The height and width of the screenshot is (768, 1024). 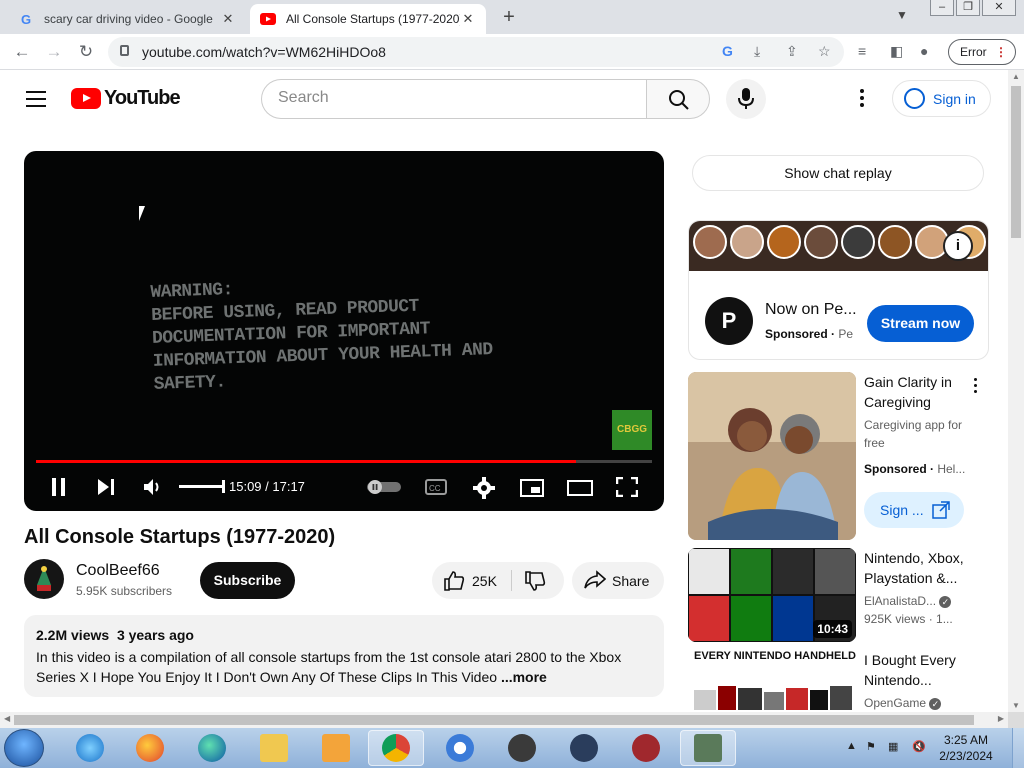 I want to click on fullscreen-icon, so click(x=627, y=487).